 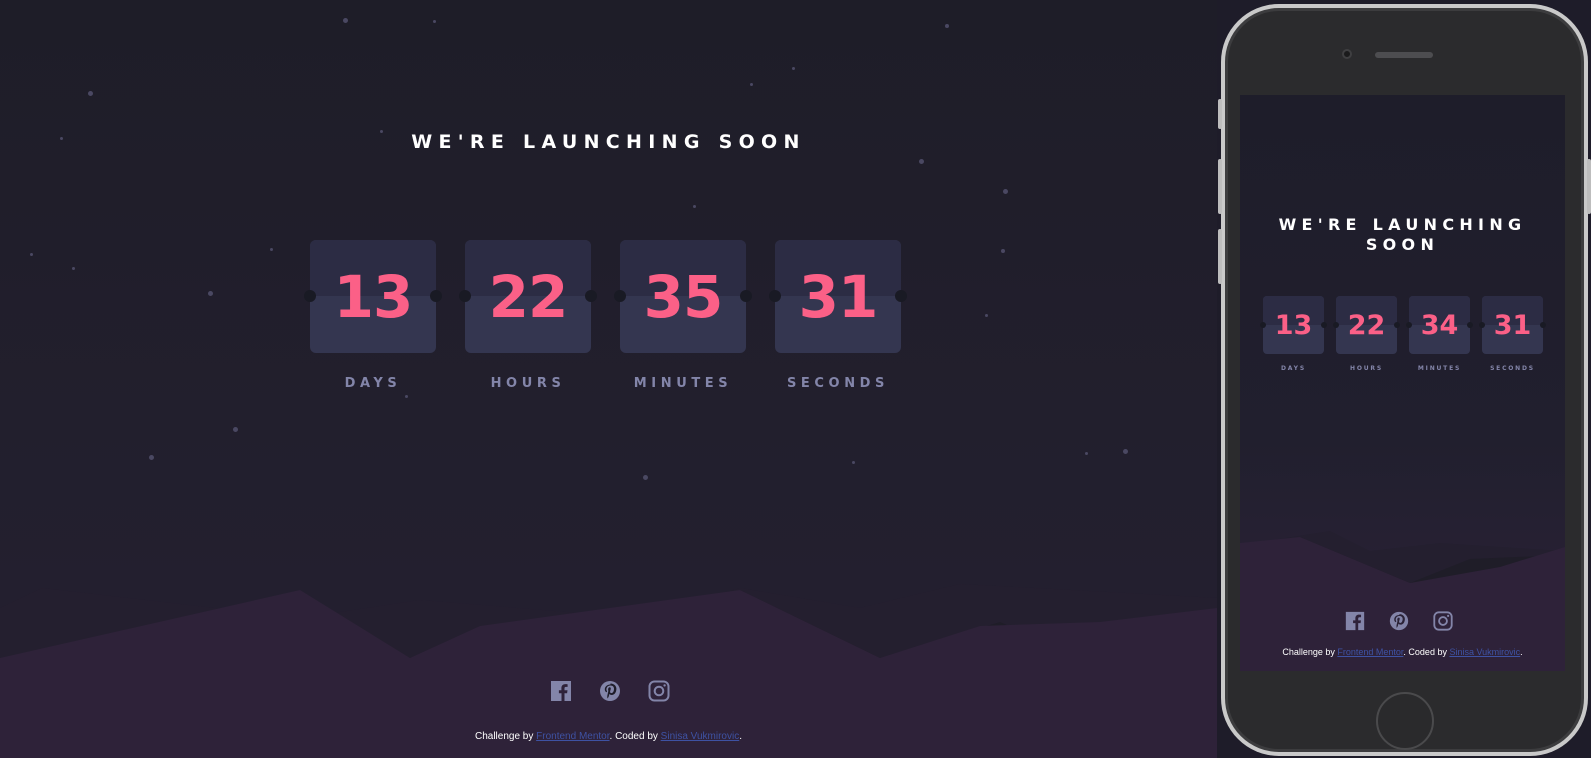 I want to click on seconds-value: 31, so click(x=838, y=296).